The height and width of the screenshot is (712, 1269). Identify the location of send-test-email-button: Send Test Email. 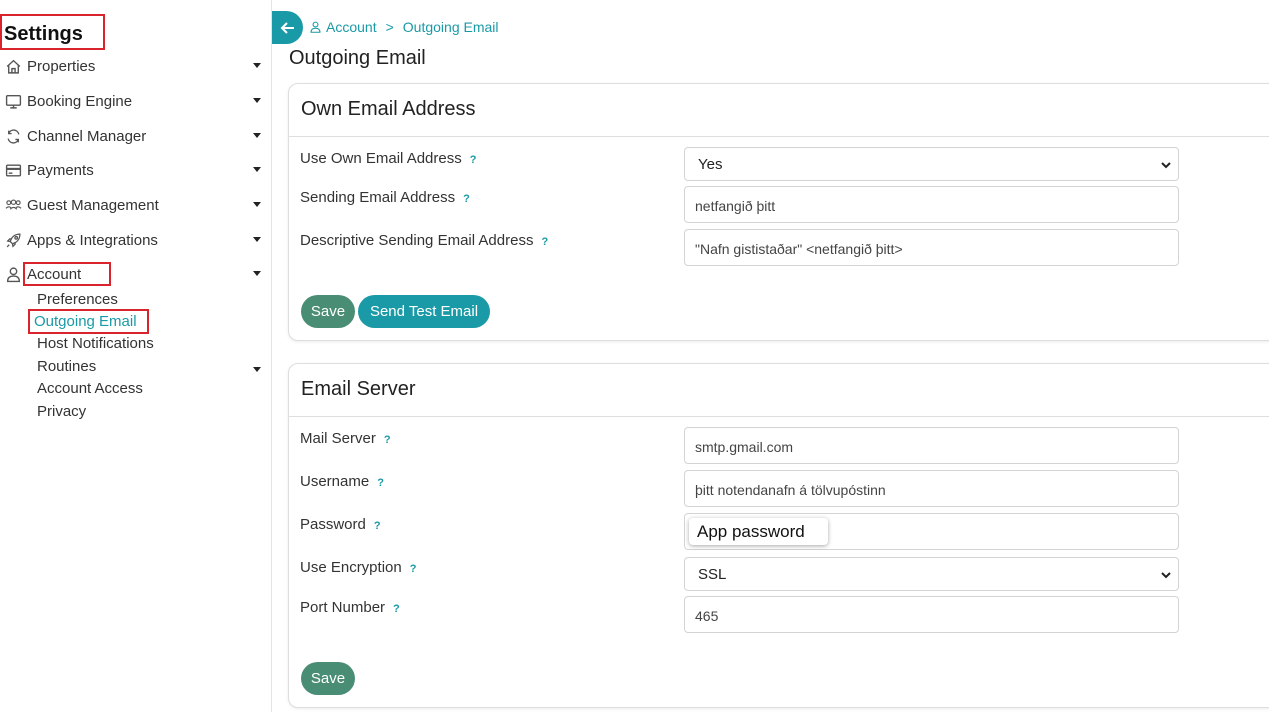
(424, 311).